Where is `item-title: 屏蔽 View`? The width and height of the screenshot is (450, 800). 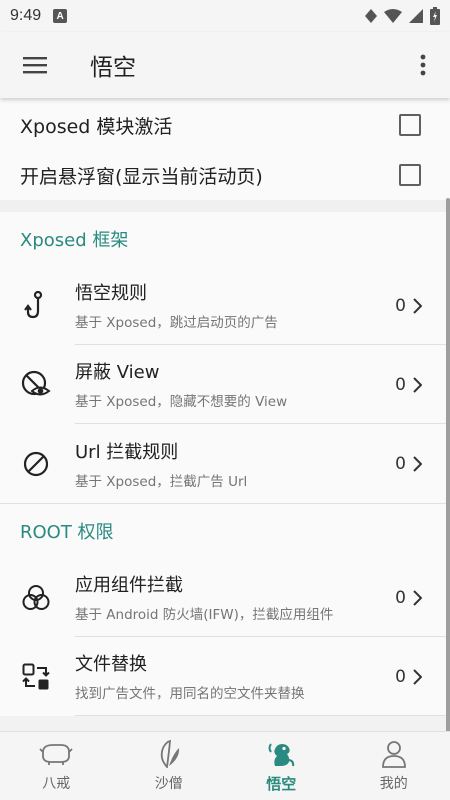
item-title: 屏蔽 View is located at coordinates (117, 372).